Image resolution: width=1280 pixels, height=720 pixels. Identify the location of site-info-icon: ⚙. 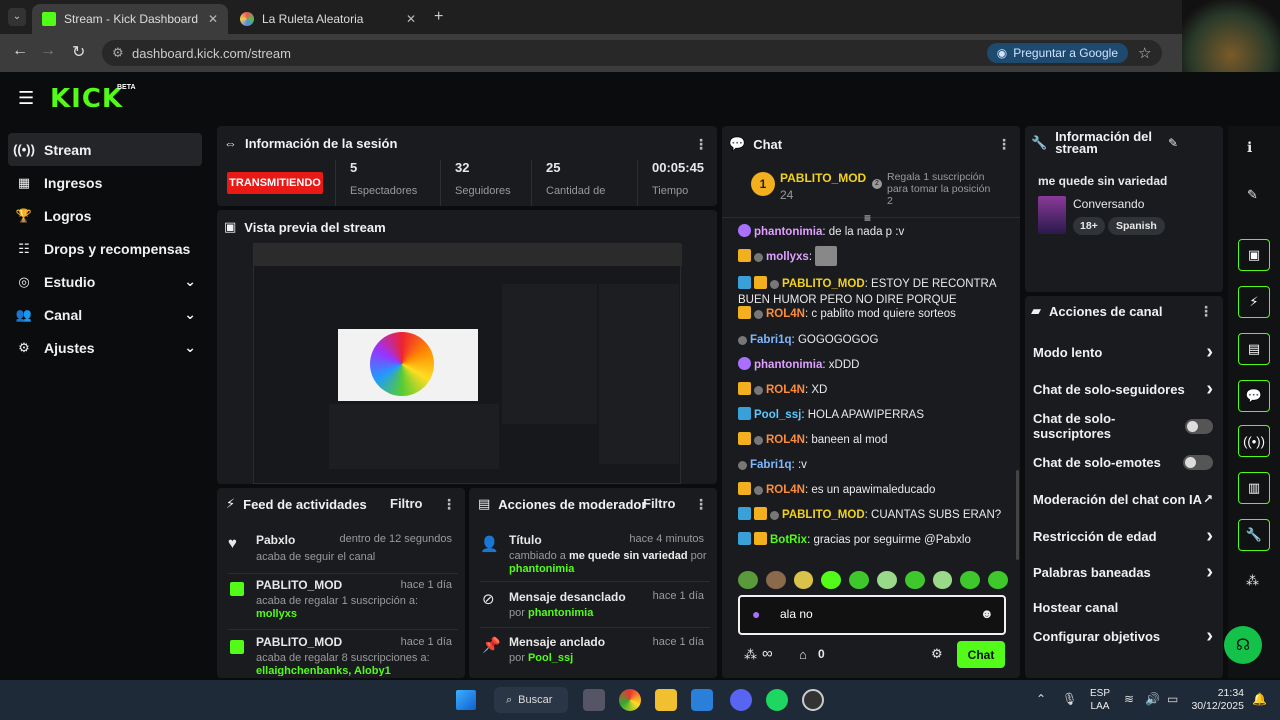
(118, 53).